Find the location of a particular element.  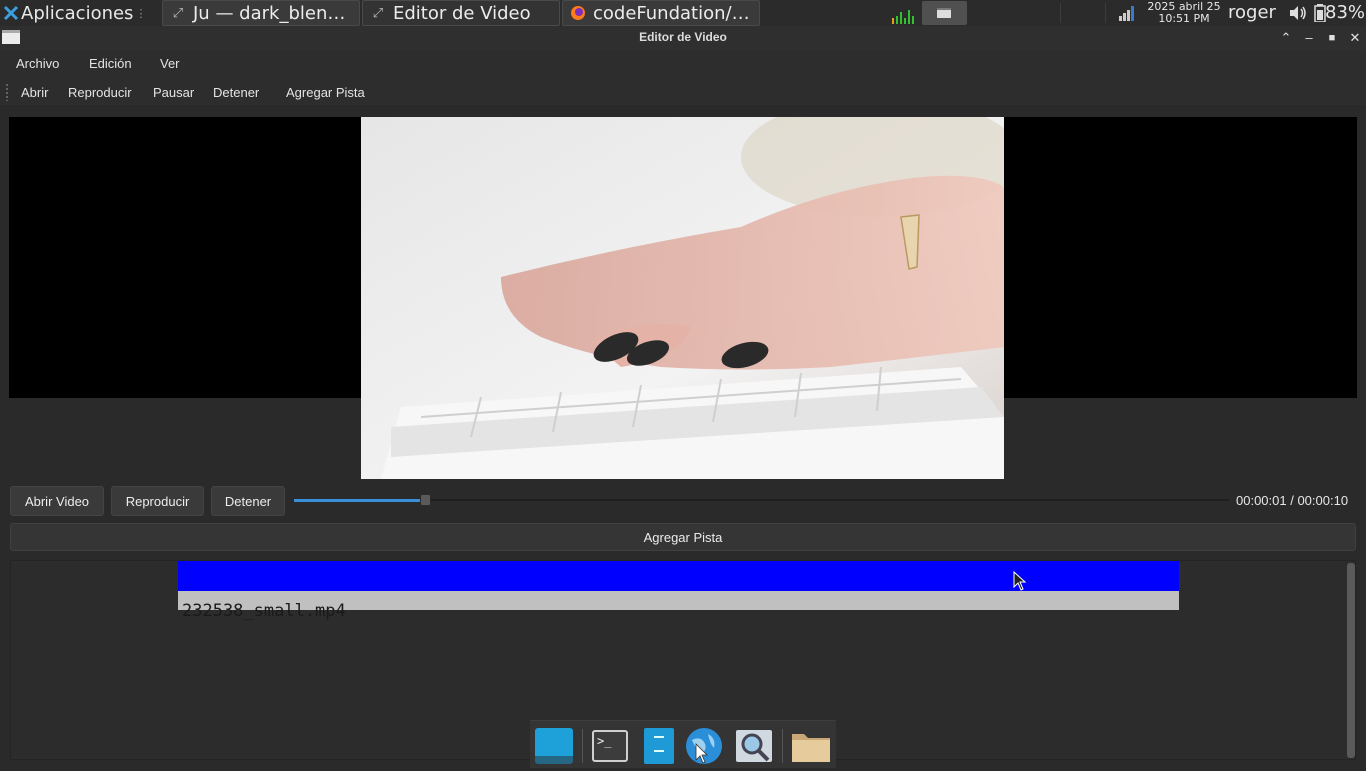

cpu-graph-icon is located at coordinates (903, 17).